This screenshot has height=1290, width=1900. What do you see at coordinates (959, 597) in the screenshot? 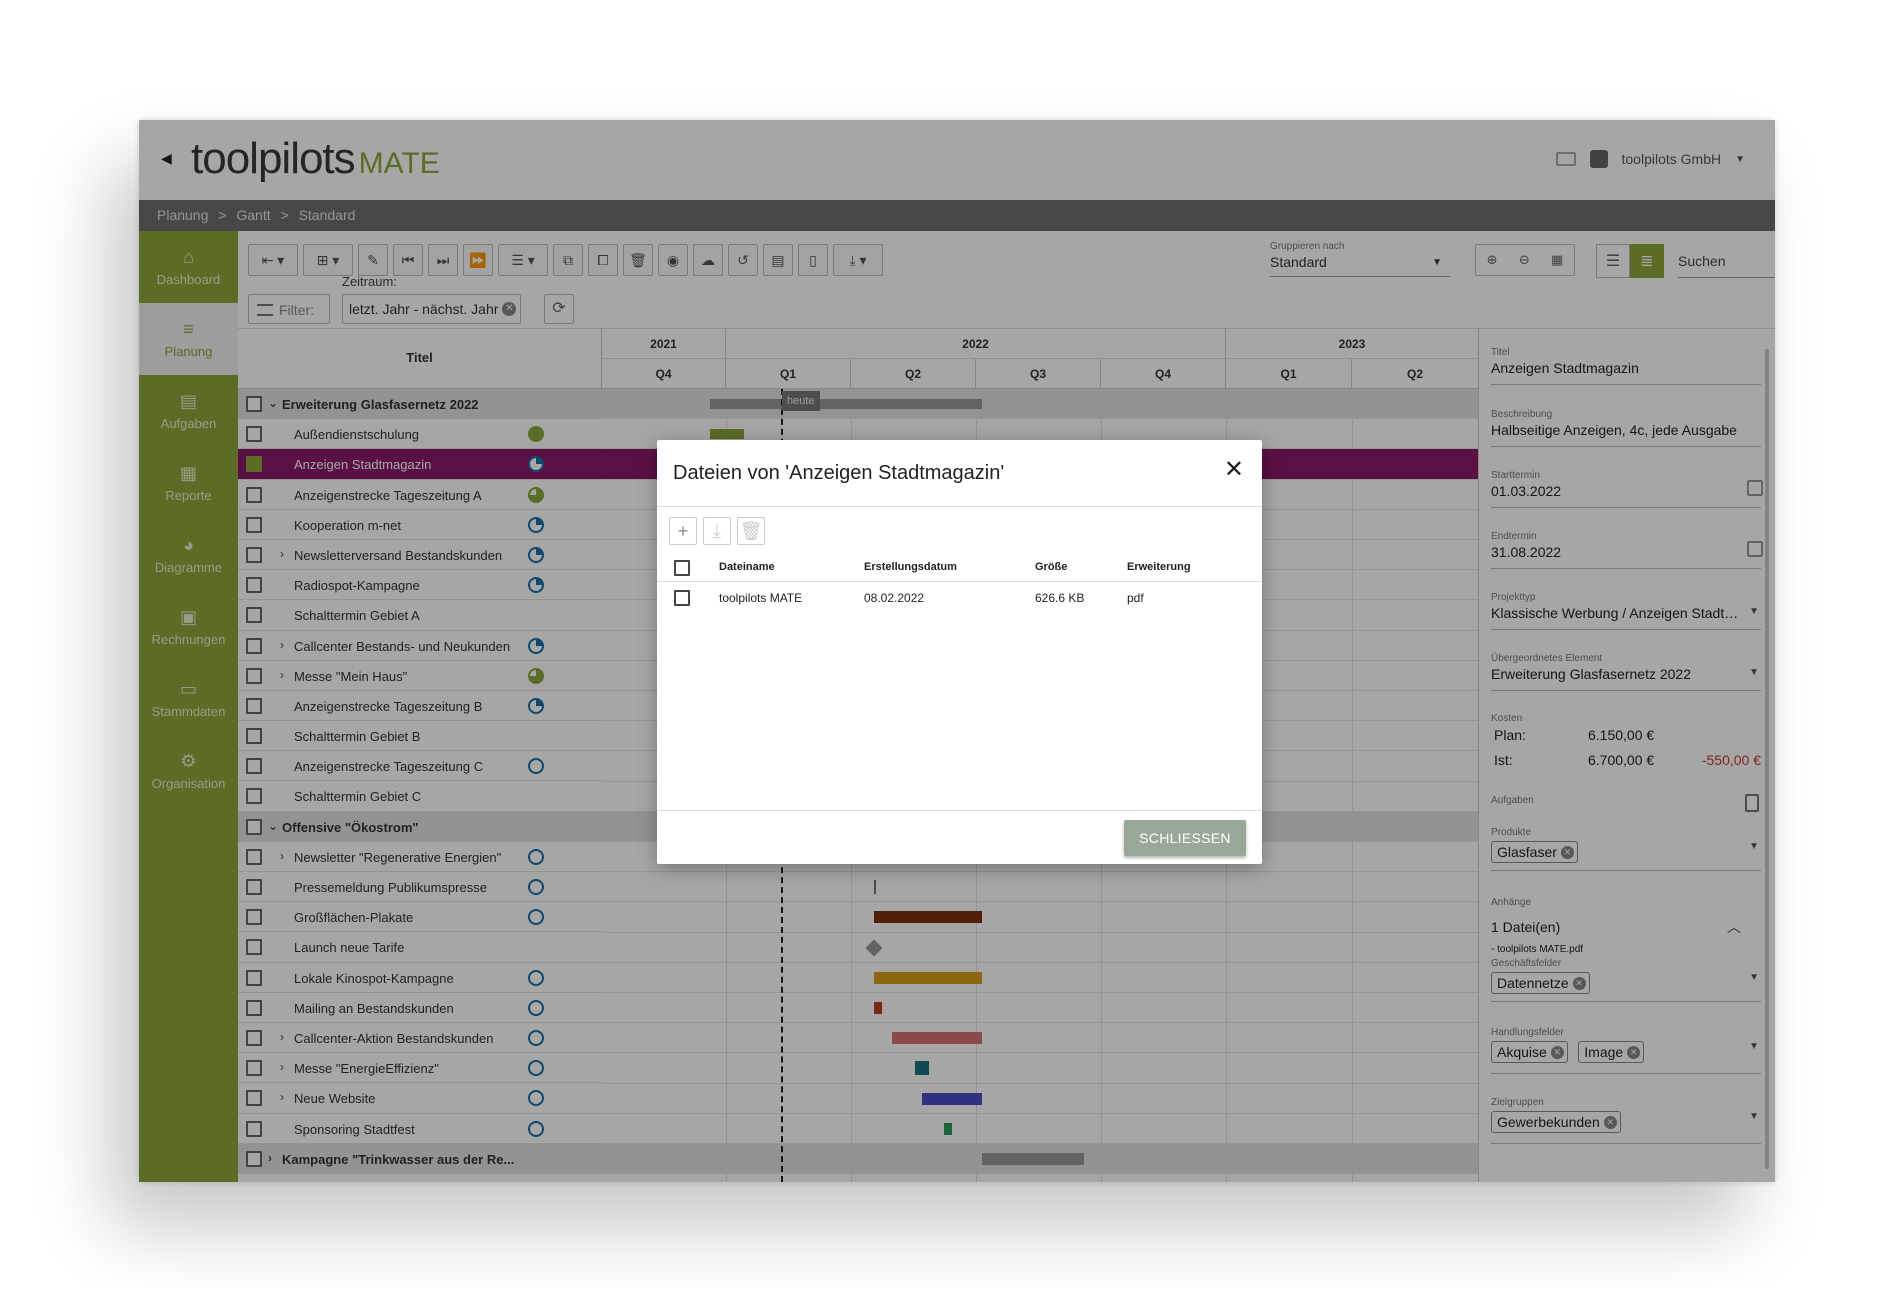
I see `table-row: toolpilots MATE 08.02.2022 626.6 KB pdf` at bounding box center [959, 597].